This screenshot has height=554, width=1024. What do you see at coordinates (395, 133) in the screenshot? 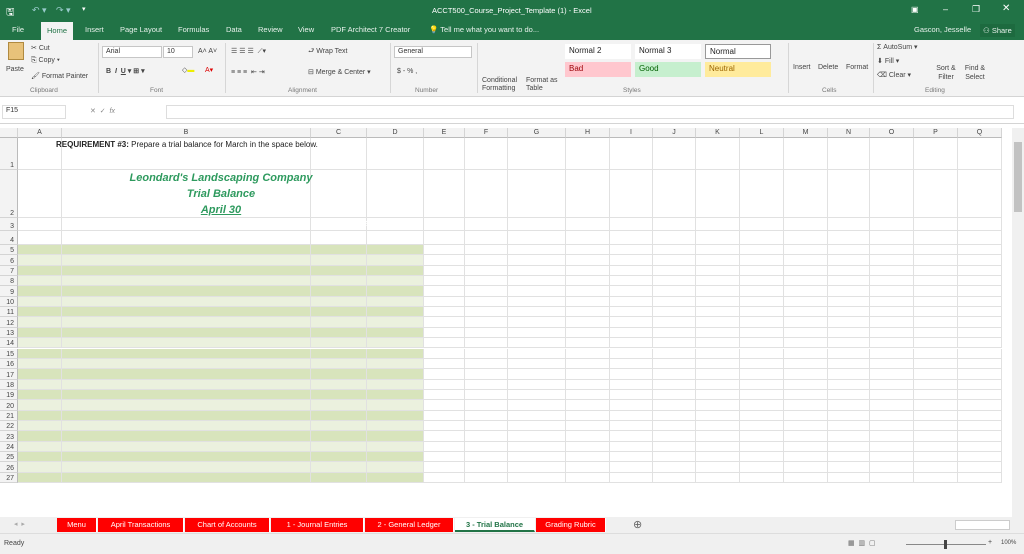
I see `column-header: D` at bounding box center [395, 133].